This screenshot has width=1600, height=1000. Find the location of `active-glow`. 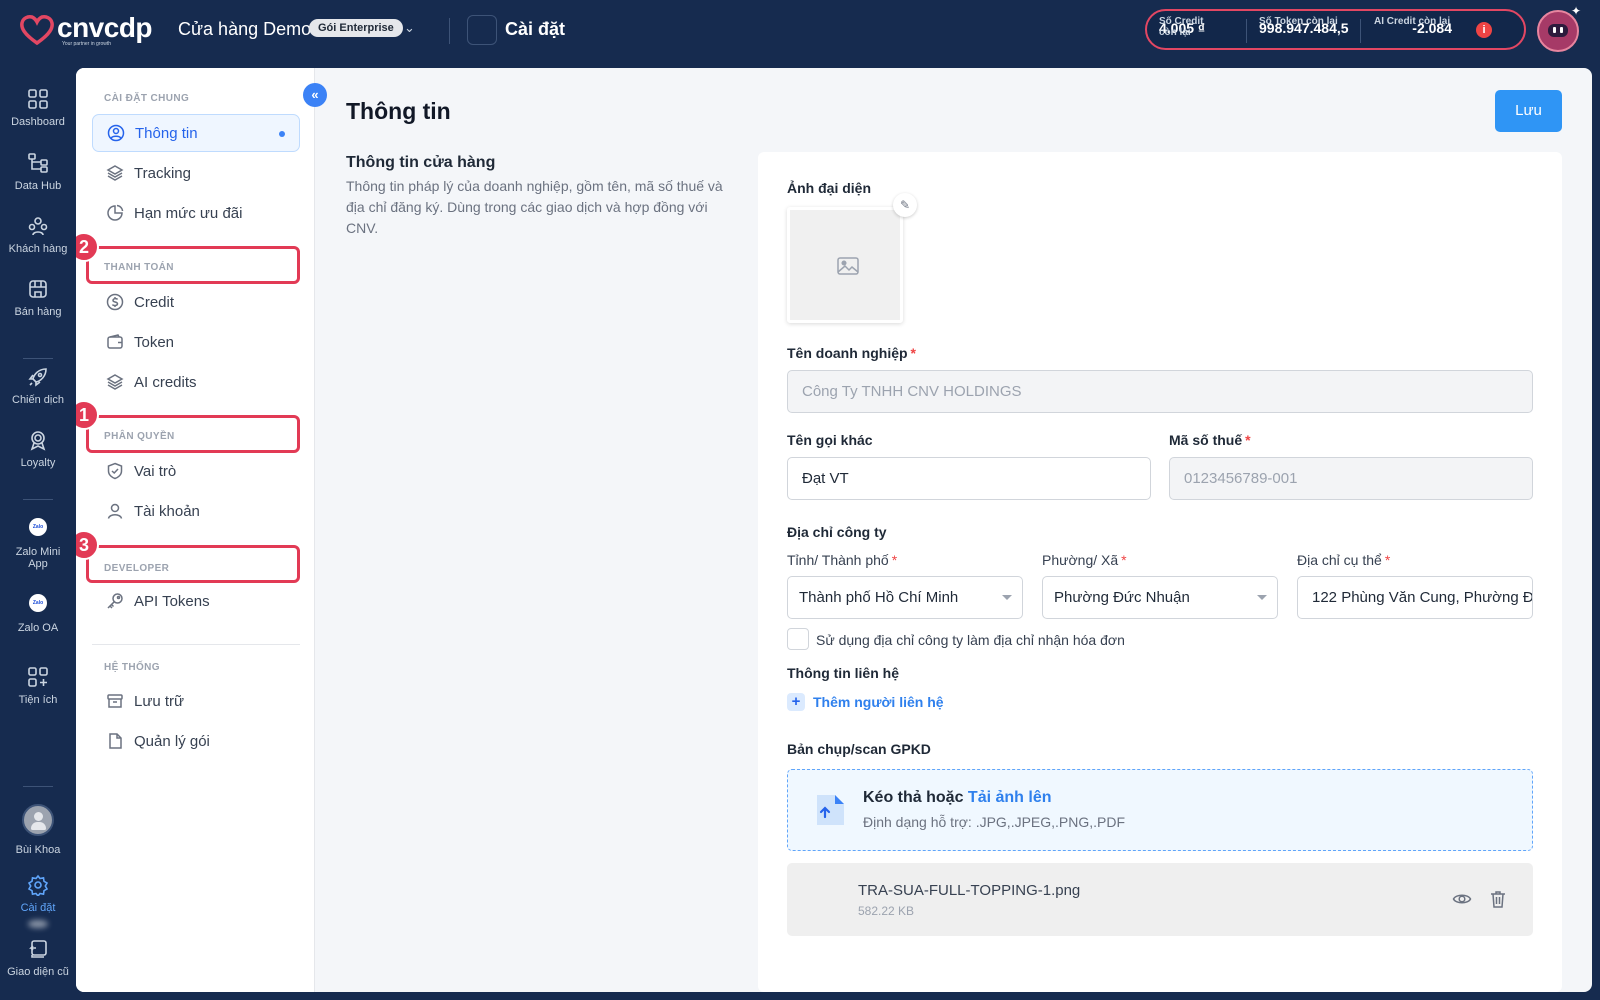

active-glow is located at coordinates (38, 924).